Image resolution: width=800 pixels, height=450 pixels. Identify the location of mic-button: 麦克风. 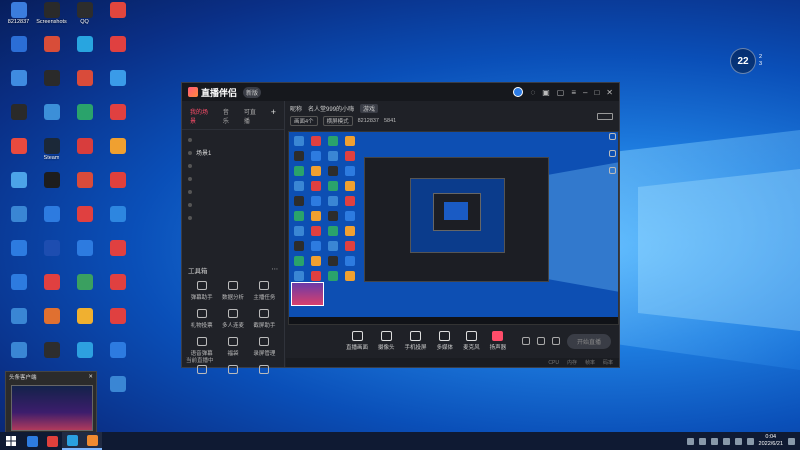
(471, 341).